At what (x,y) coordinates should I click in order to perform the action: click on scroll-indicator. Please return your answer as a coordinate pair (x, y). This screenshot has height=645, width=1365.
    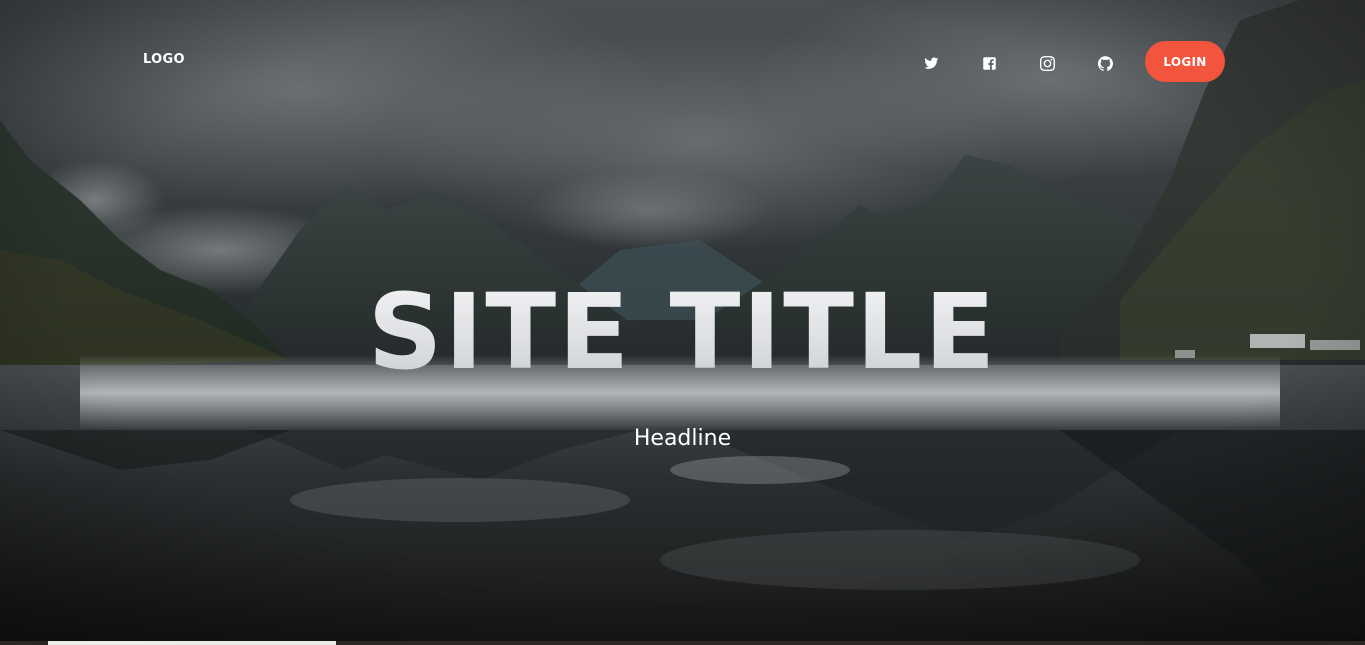
    Looking at the image, I should click on (192, 643).